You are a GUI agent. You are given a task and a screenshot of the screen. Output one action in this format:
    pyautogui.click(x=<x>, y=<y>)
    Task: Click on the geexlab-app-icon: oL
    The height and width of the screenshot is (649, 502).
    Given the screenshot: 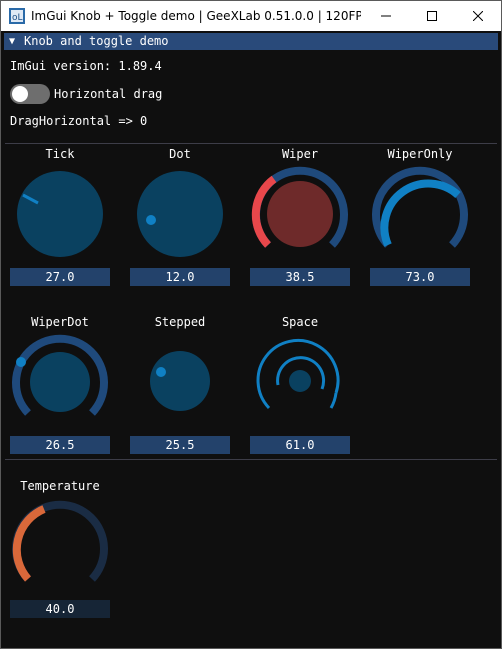 What is the action you would take?
    pyautogui.click(x=17, y=16)
    